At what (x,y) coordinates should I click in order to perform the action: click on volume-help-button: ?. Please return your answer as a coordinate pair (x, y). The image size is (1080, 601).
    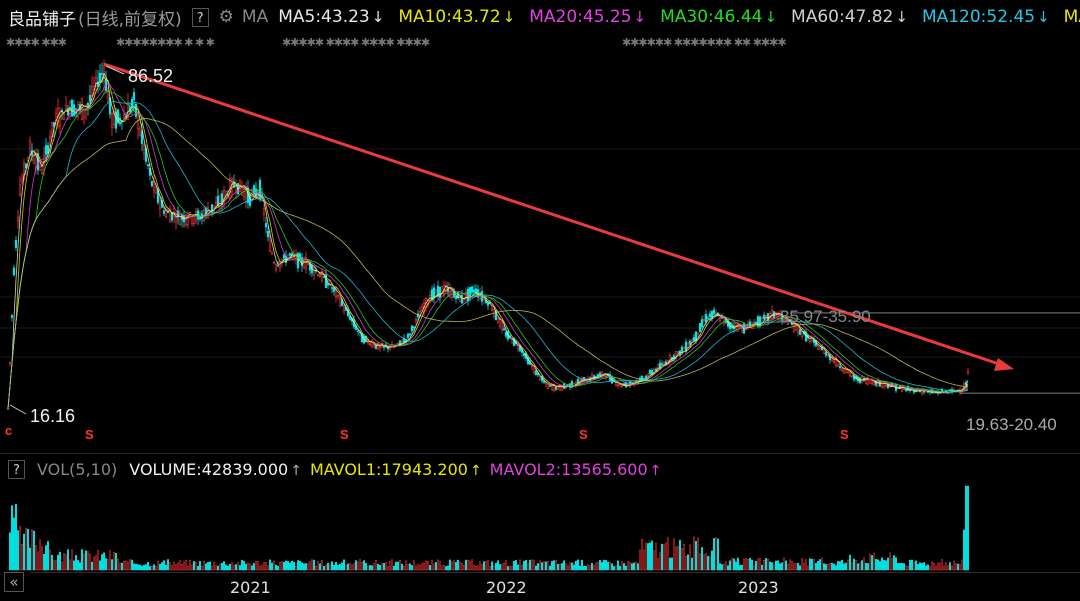
    Looking at the image, I should click on (16, 469).